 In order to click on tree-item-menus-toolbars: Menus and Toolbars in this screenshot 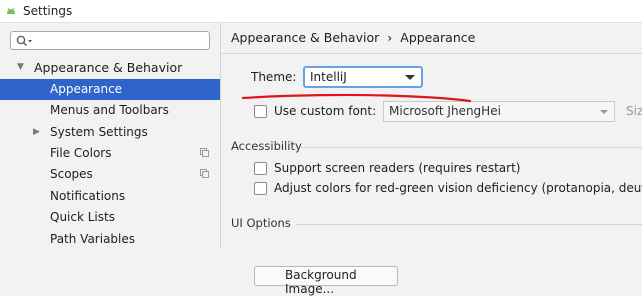, I will do `click(110, 110)`.